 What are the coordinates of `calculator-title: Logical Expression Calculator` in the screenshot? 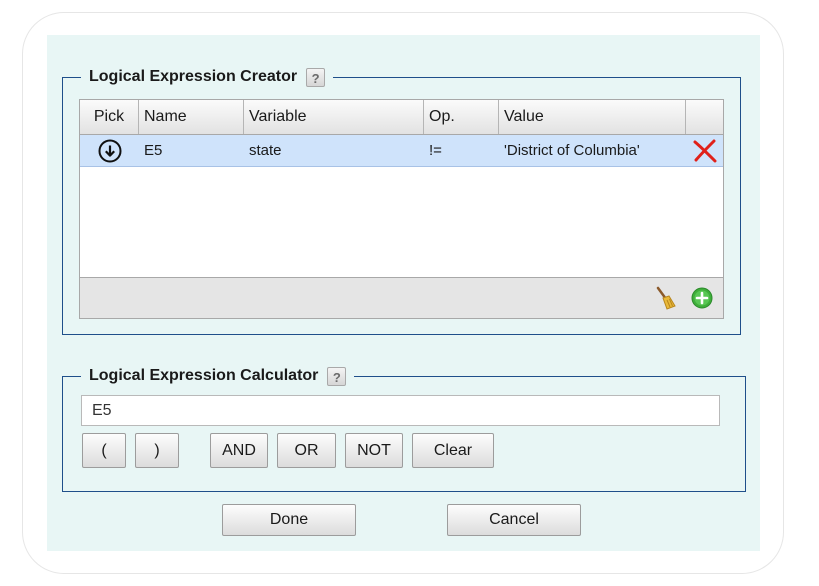 It's located at (204, 375).